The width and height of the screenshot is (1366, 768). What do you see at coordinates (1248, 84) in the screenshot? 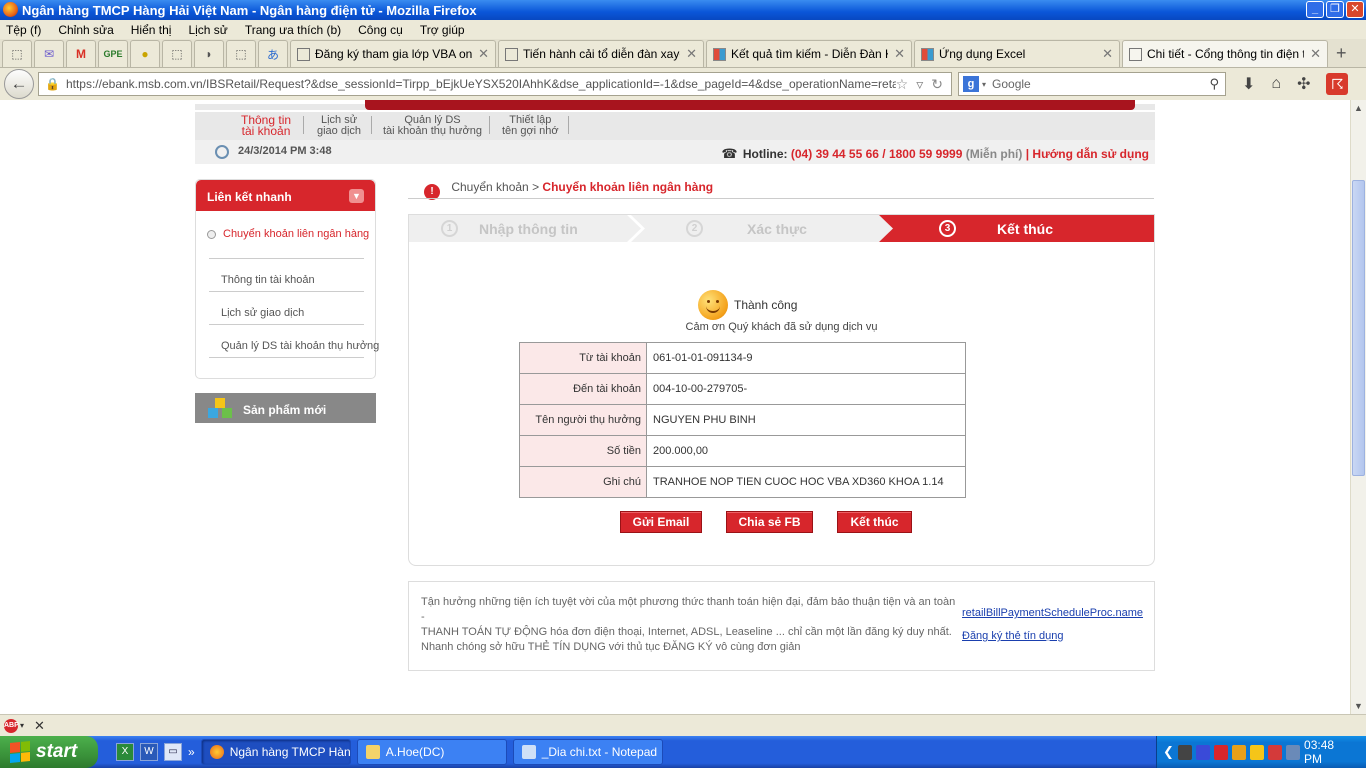
I see `download-icon: ⬇` at bounding box center [1248, 84].